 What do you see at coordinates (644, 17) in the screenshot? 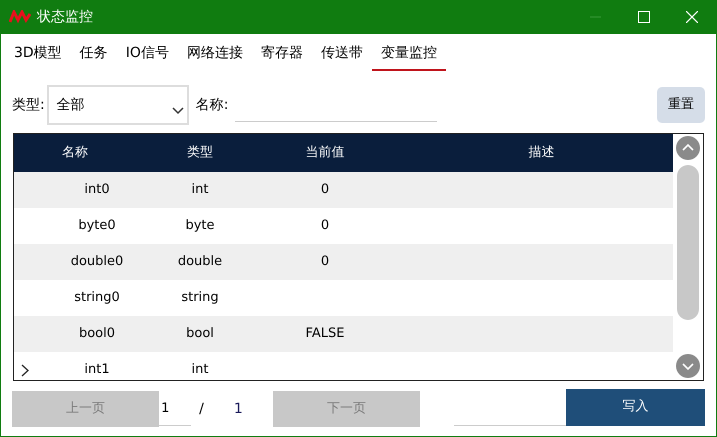
I see `maximize-icon` at bounding box center [644, 17].